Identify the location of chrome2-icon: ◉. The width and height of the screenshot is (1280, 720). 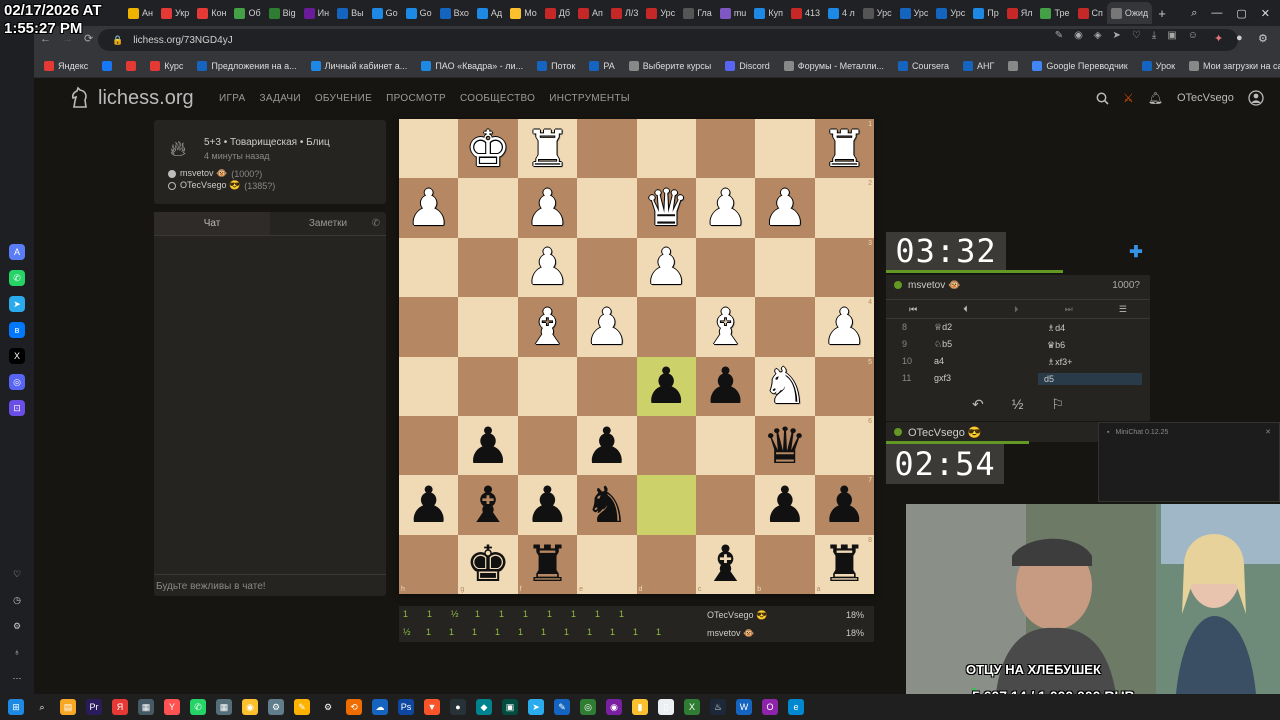
(614, 707).